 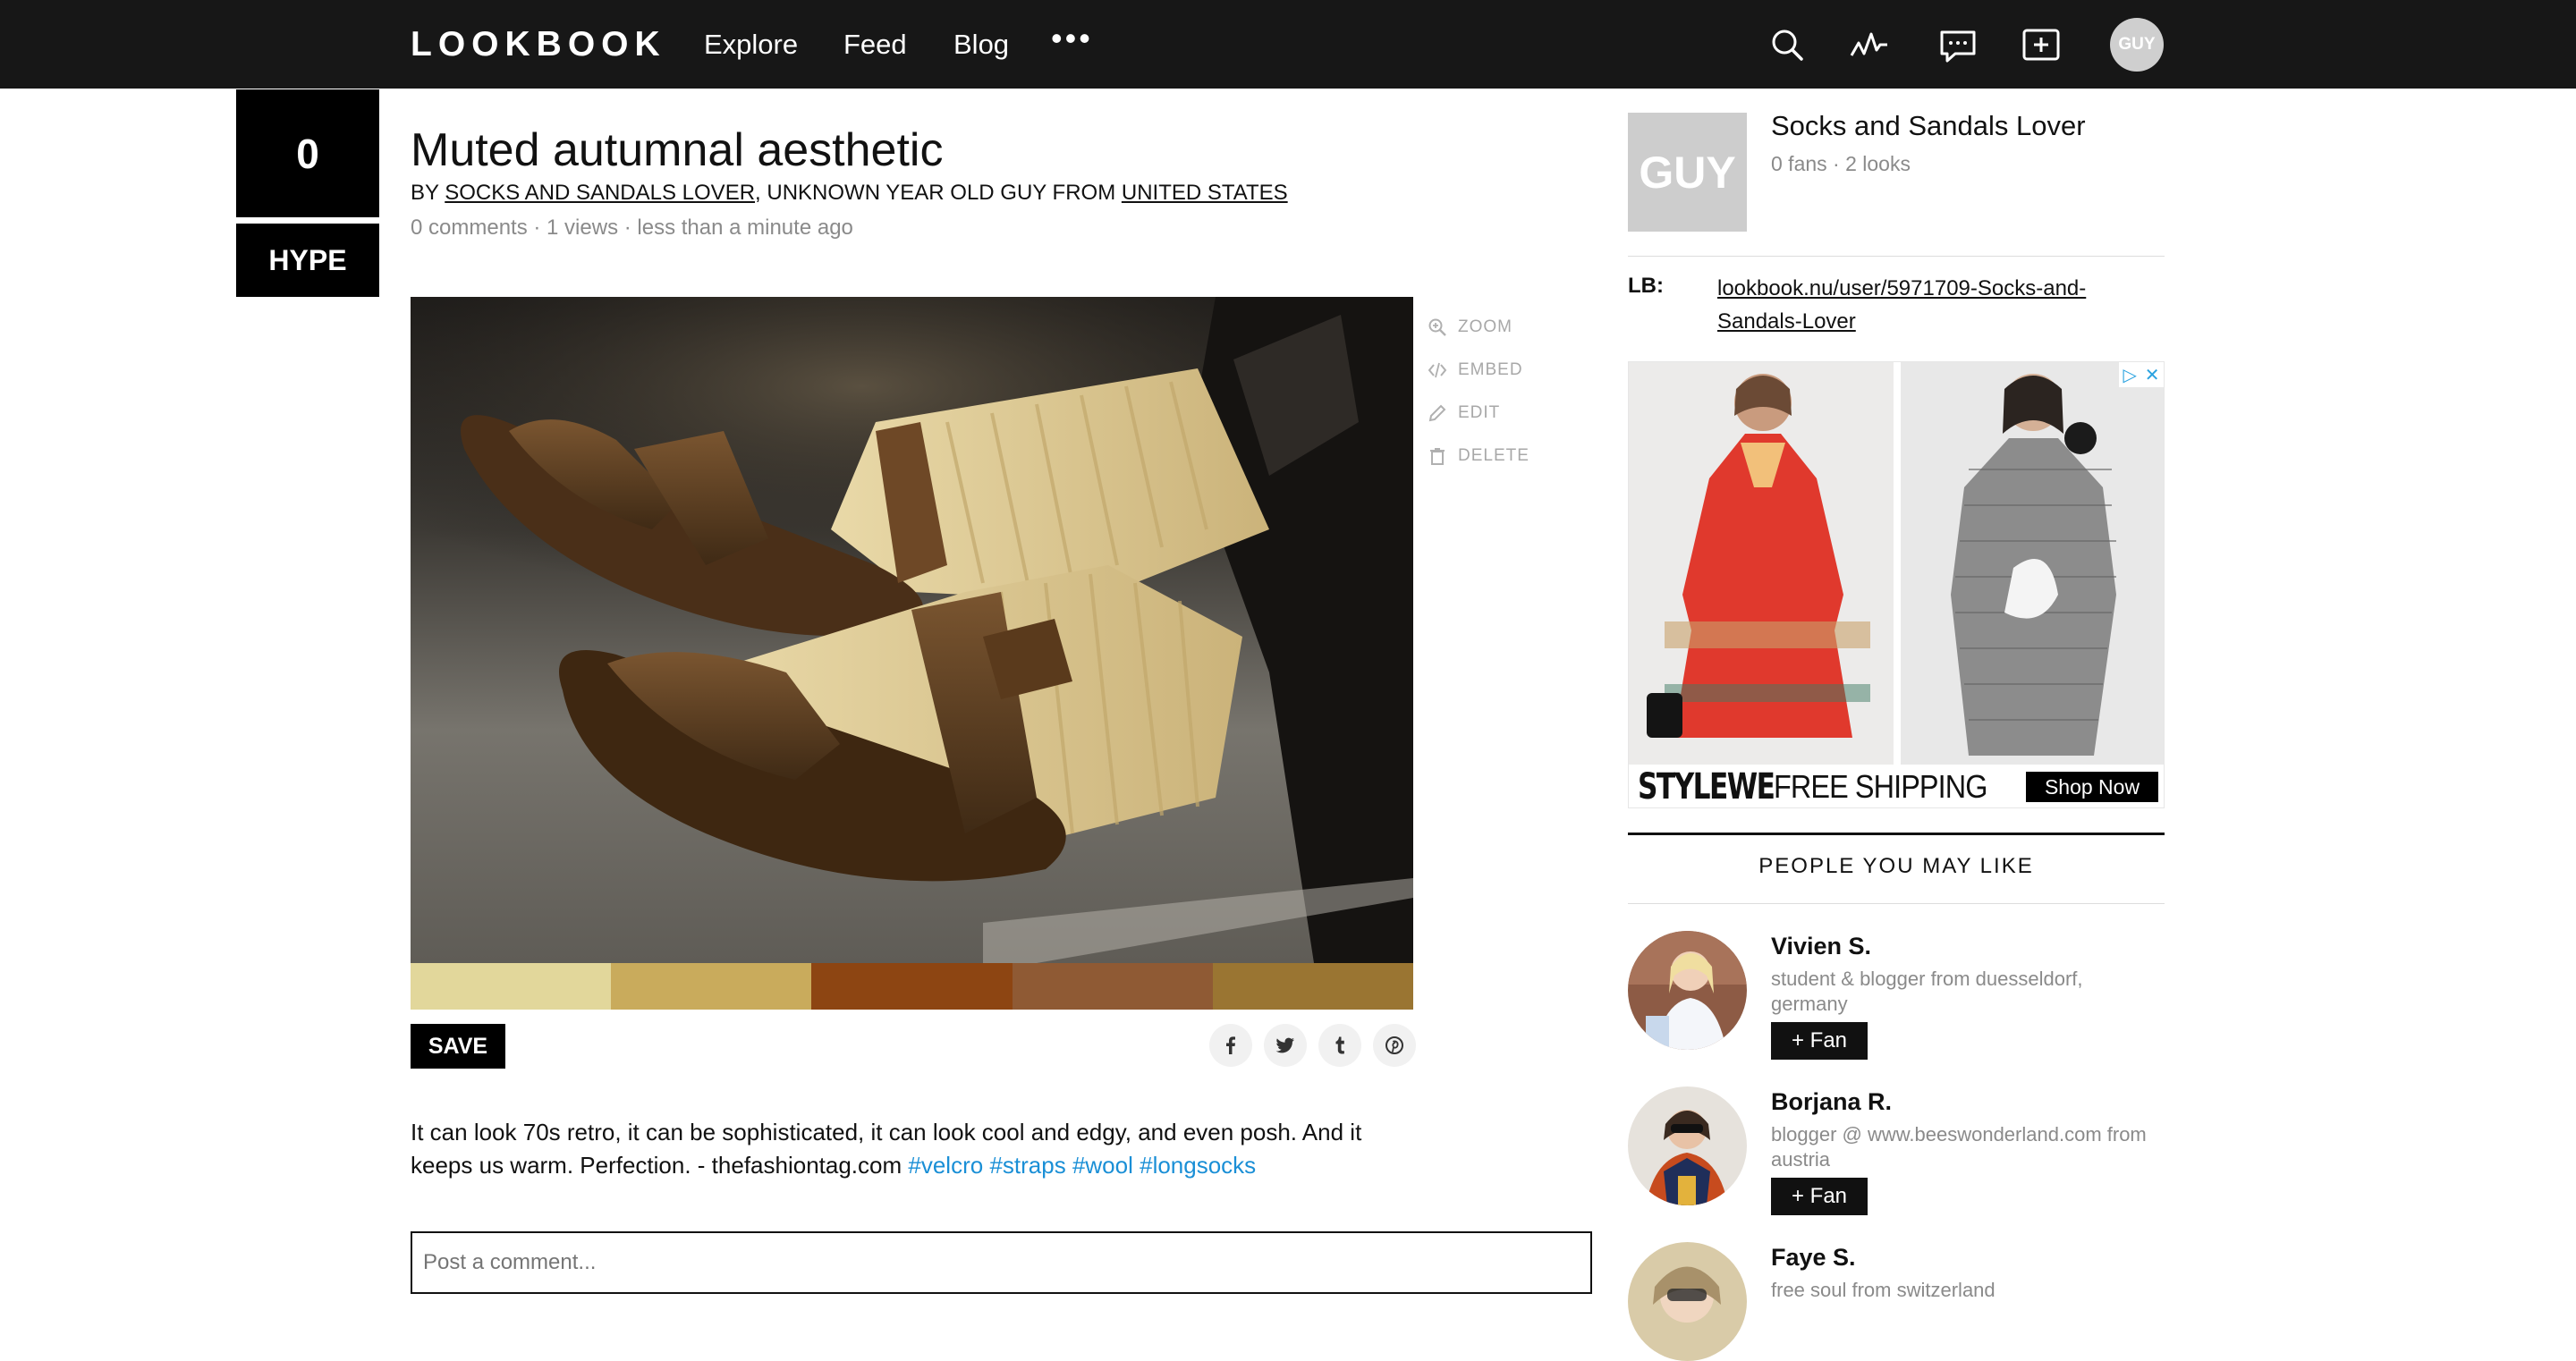 I want to click on trash-icon, so click(x=1437, y=456).